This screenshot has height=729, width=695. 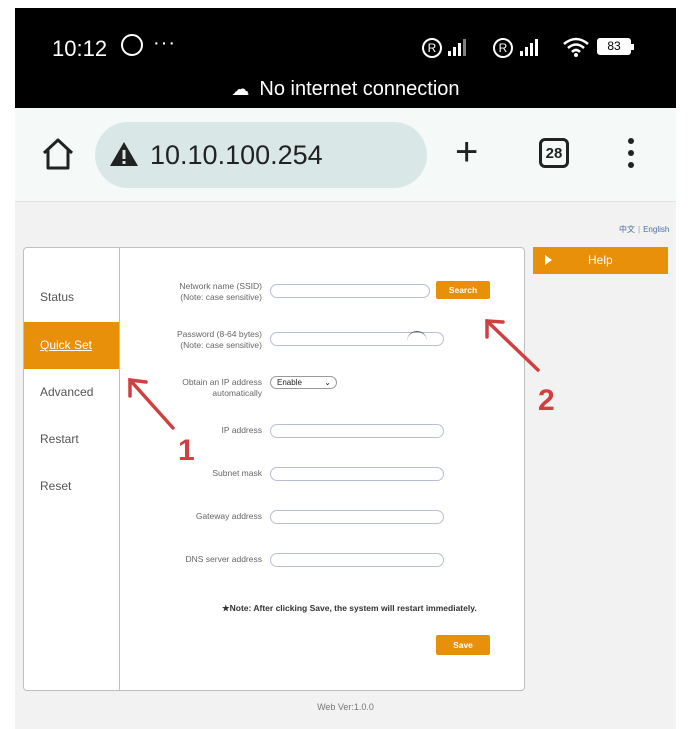 What do you see at coordinates (334, 374) in the screenshot?
I see `annotation-arrows` at bounding box center [334, 374].